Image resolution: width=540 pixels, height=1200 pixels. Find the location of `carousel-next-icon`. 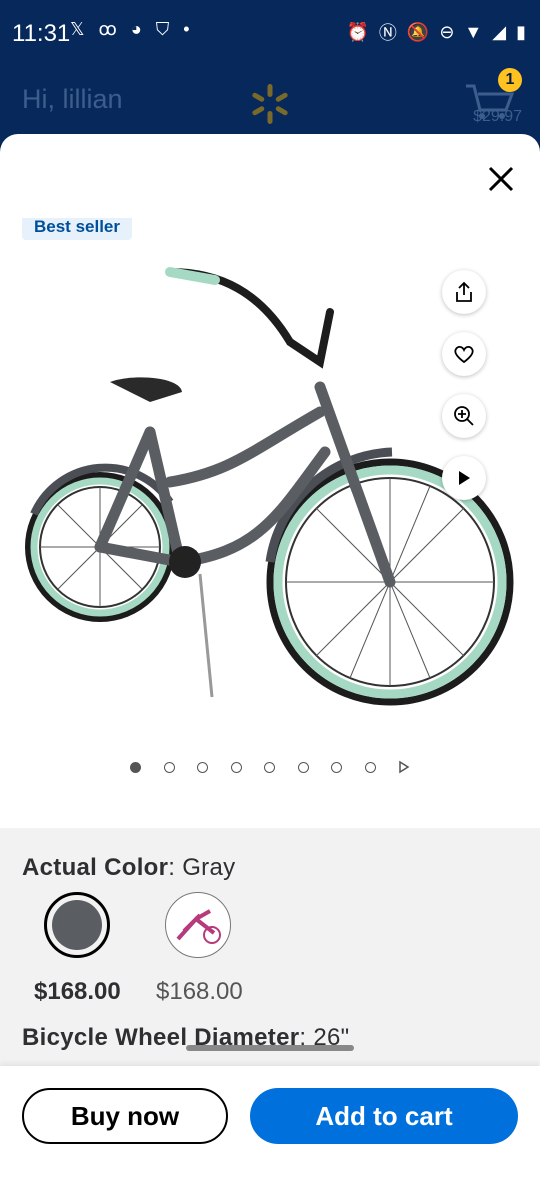

carousel-next-icon is located at coordinates (404, 767).